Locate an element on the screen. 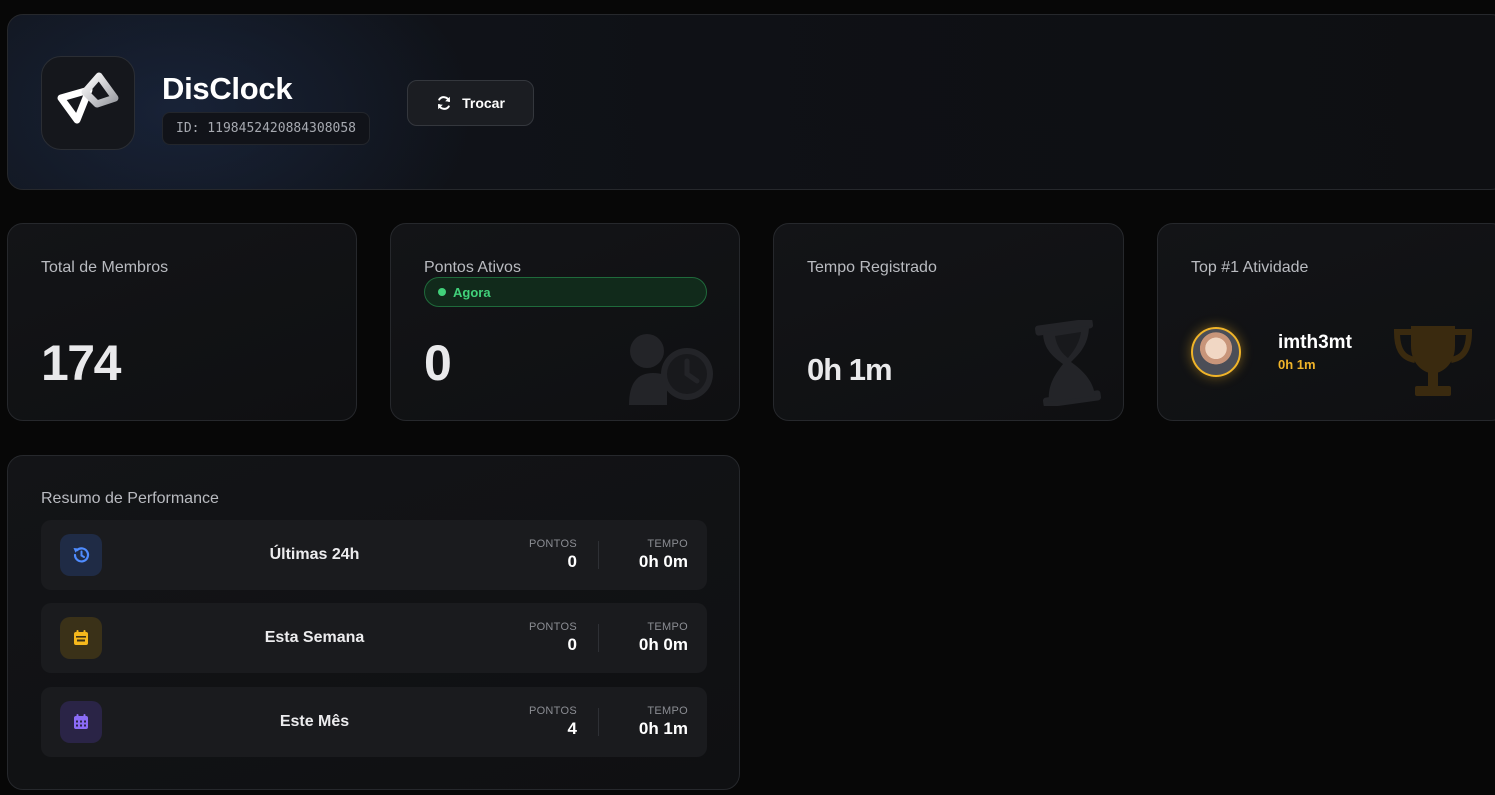 This screenshot has width=1495, height=795. points-metric-value: 4 is located at coordinates (572, 728).